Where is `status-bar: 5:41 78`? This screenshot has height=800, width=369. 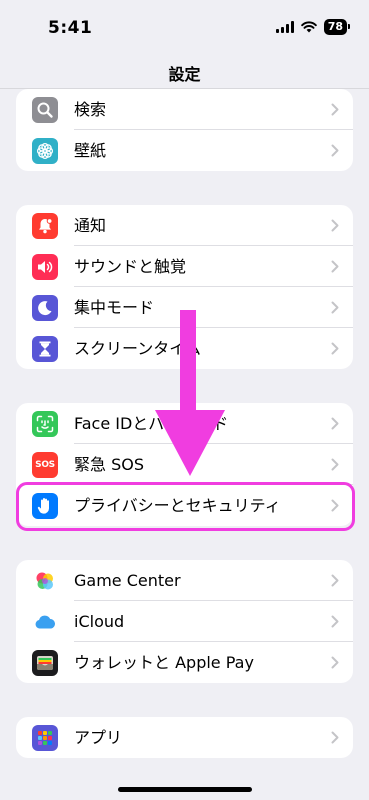 status-bar: 5:41 78 is located at coordinates (184, 28).